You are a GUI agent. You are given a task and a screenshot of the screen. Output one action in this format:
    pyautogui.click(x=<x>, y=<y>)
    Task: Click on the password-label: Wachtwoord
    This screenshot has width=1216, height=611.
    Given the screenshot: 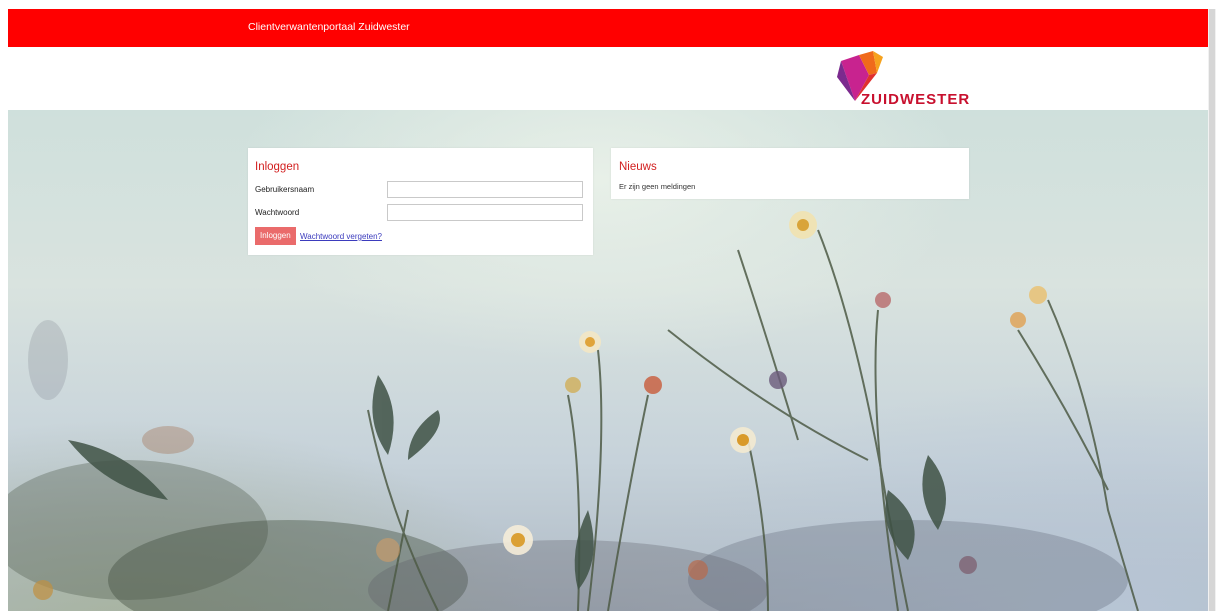 What is the action you would take?
    pyautogui.click(x=277, y=212)
    